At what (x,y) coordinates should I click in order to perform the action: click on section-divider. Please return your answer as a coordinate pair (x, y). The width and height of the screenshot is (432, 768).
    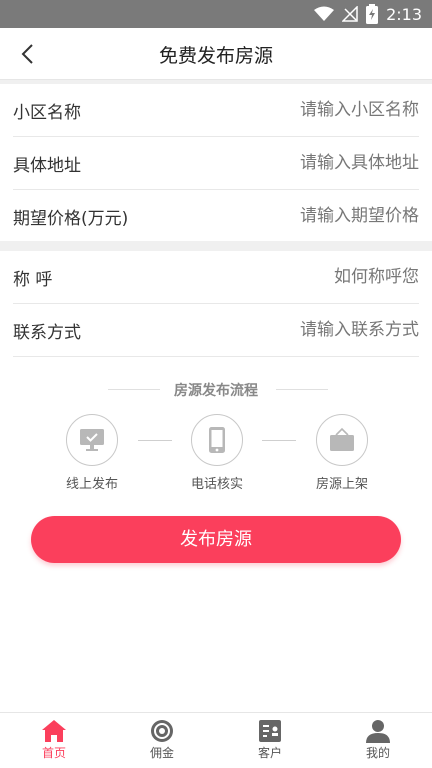
    Looking at the image, I should click on (216, 246).